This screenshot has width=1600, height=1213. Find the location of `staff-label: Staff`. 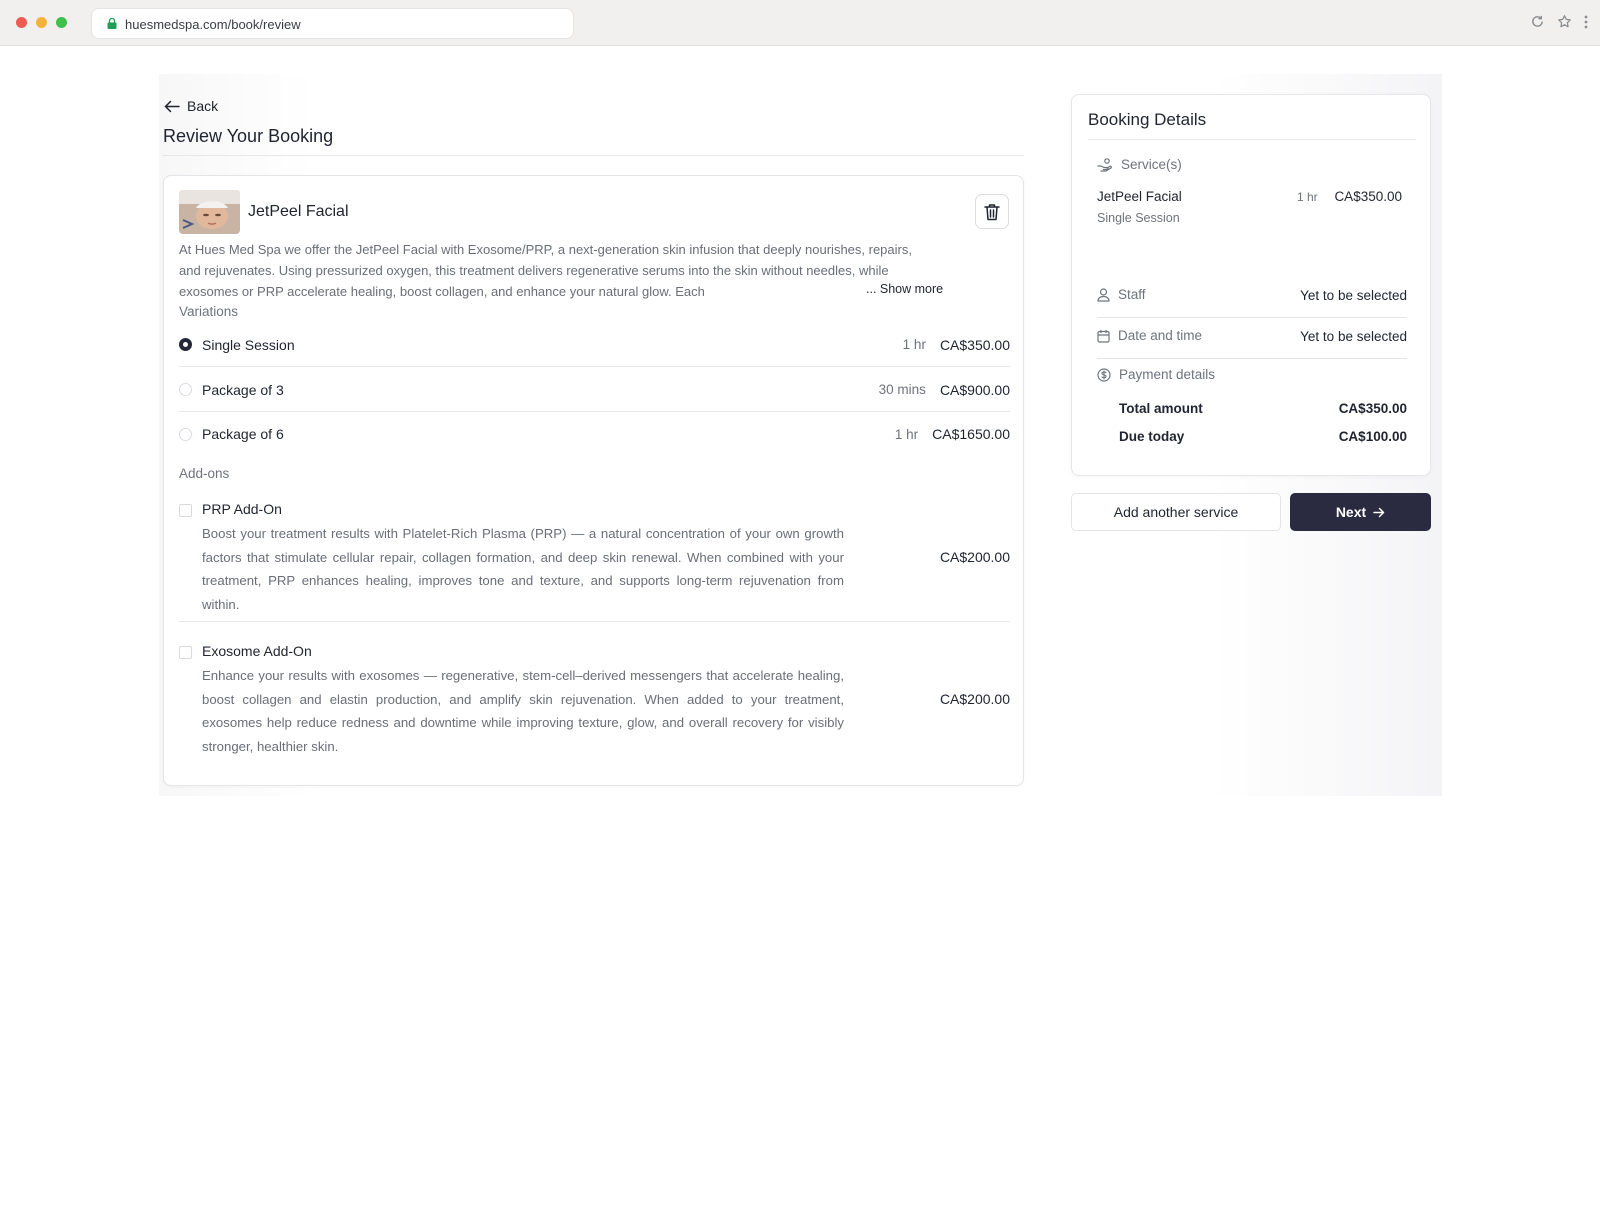

staff-label: Staff is located at coordinates (1121, 294).